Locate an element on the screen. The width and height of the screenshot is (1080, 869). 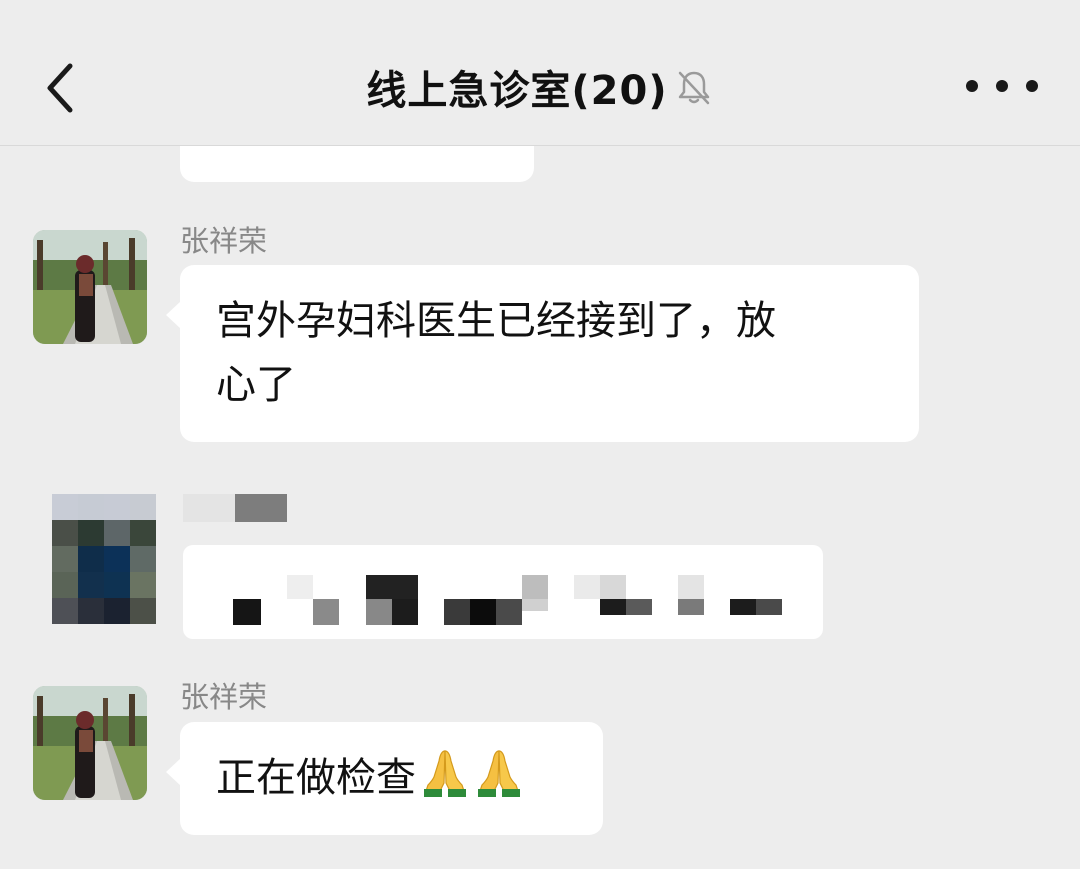
message-bubble-pixelated is located at coordinates (503, 592).